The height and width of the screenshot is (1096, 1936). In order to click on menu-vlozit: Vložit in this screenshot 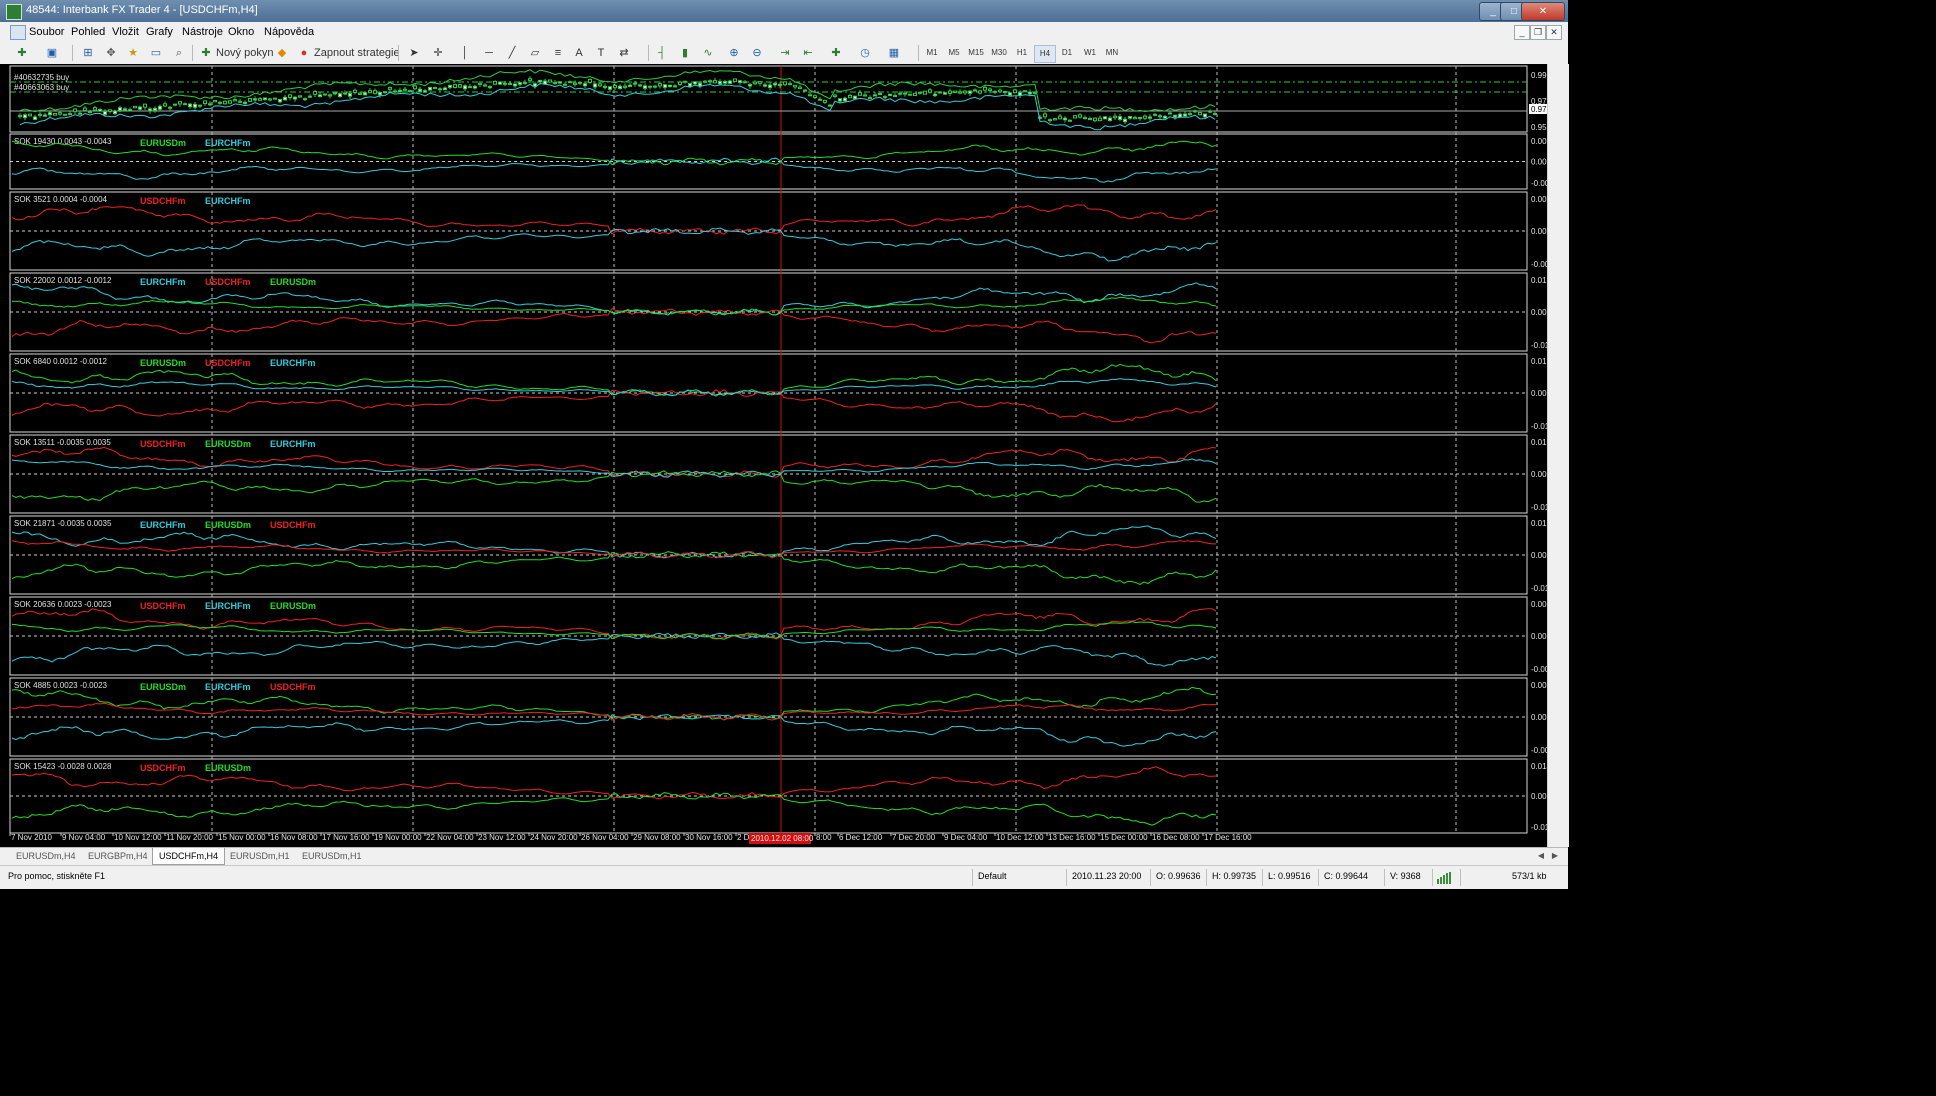, I will do `click(125, 32)`.